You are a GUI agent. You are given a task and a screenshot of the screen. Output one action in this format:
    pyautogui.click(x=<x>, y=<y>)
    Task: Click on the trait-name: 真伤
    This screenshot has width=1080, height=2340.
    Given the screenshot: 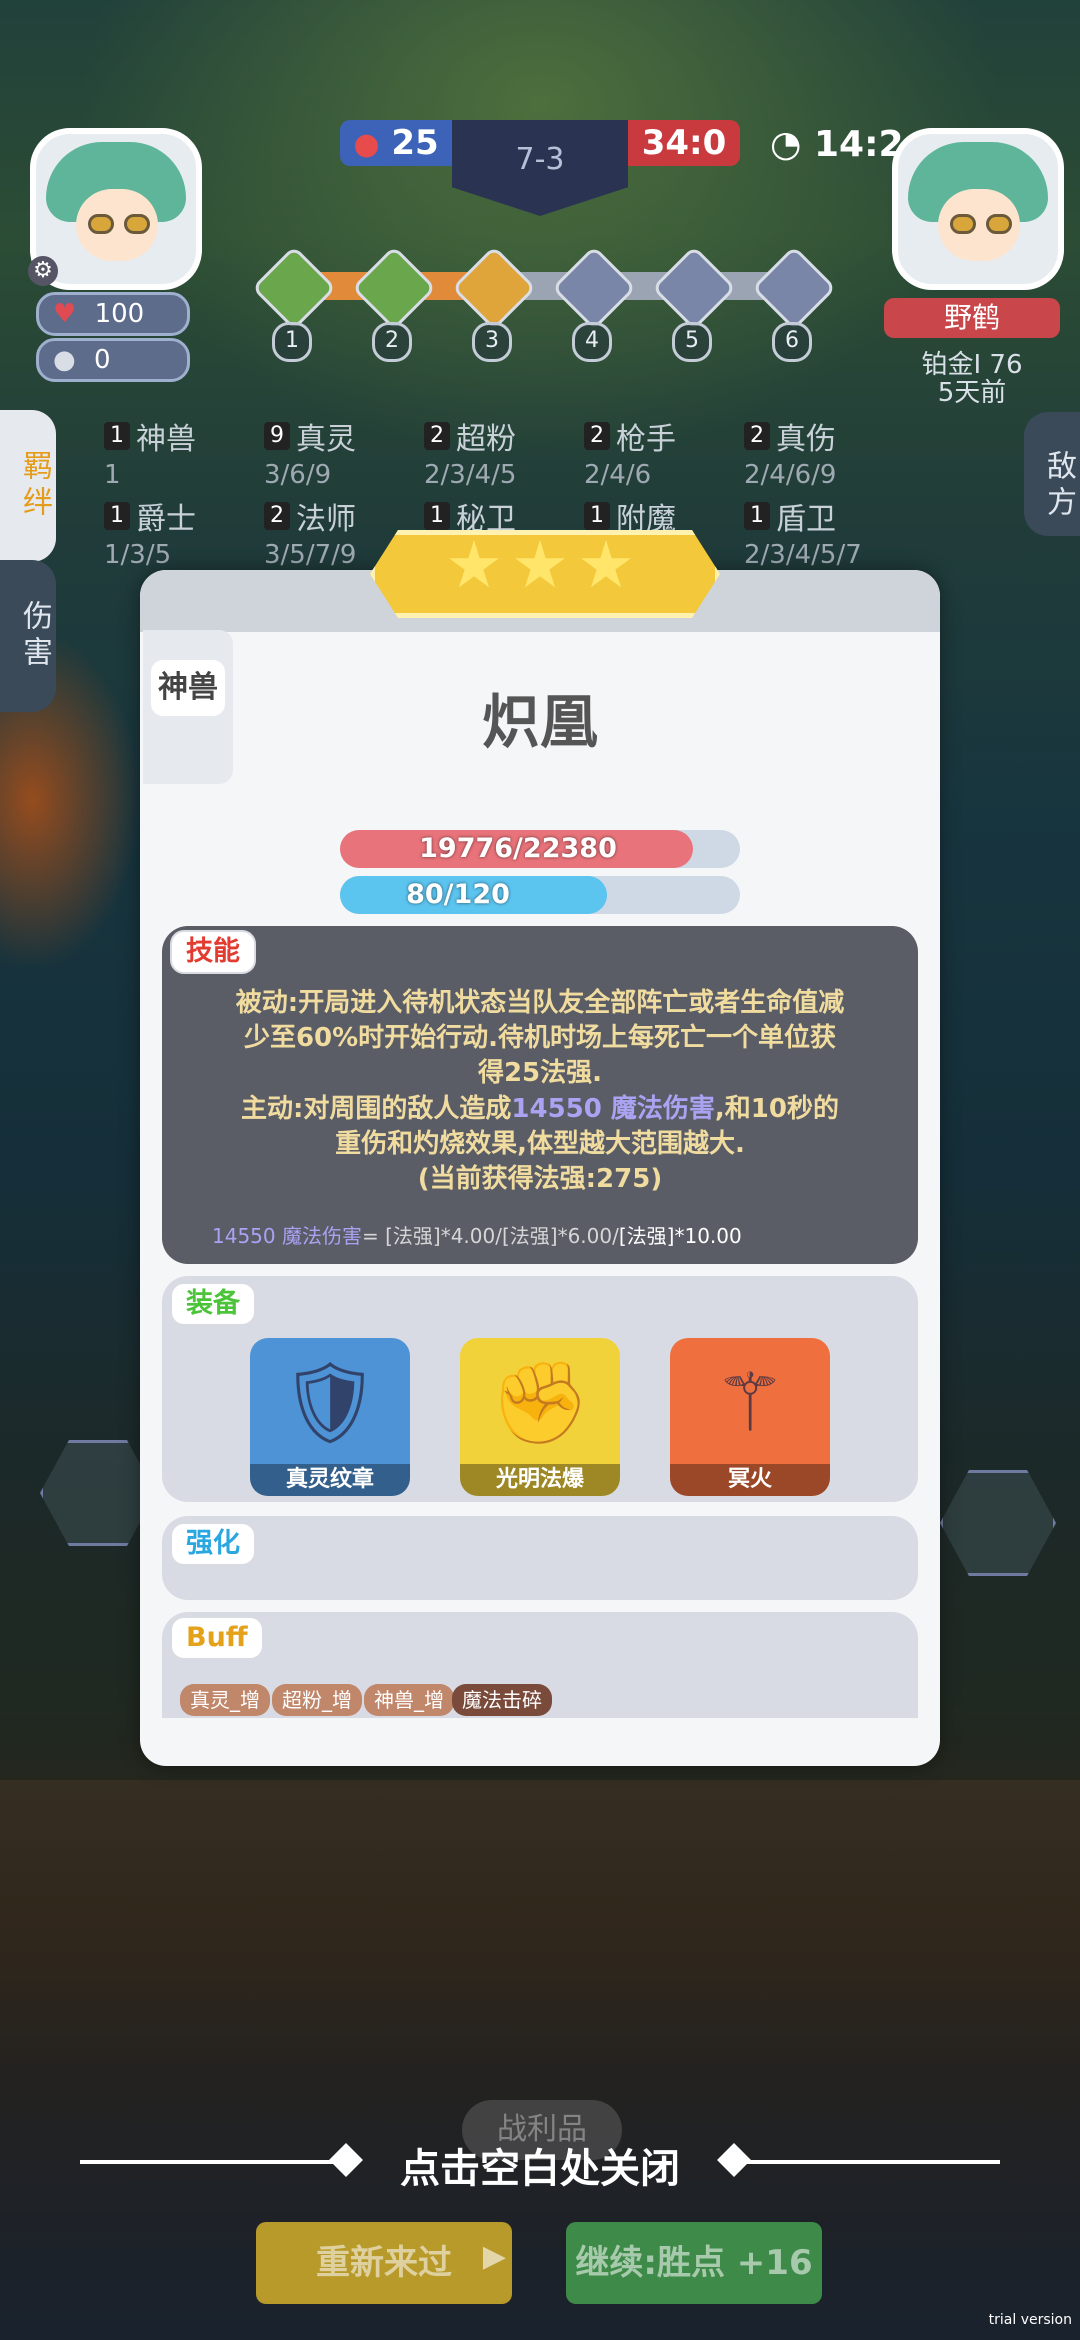 What is the action you would take?
    pyautogui.click(x=806, y=439)
    